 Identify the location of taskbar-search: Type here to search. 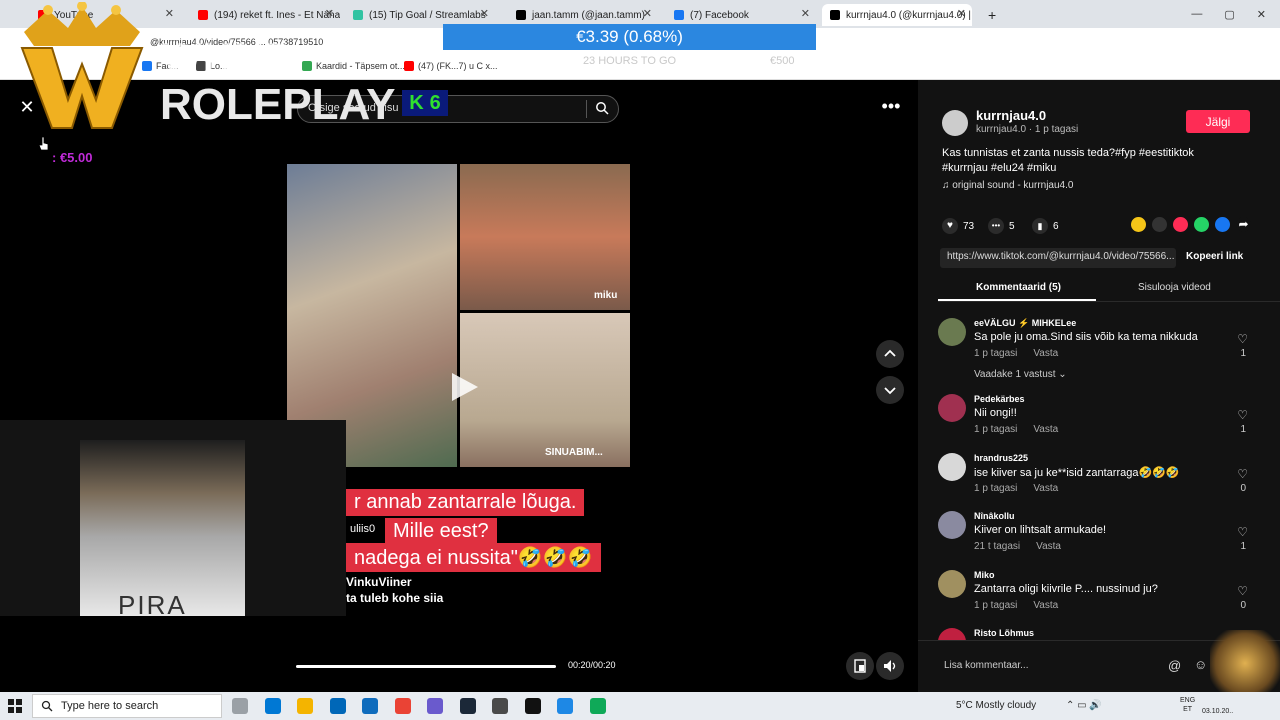
(127, 706).